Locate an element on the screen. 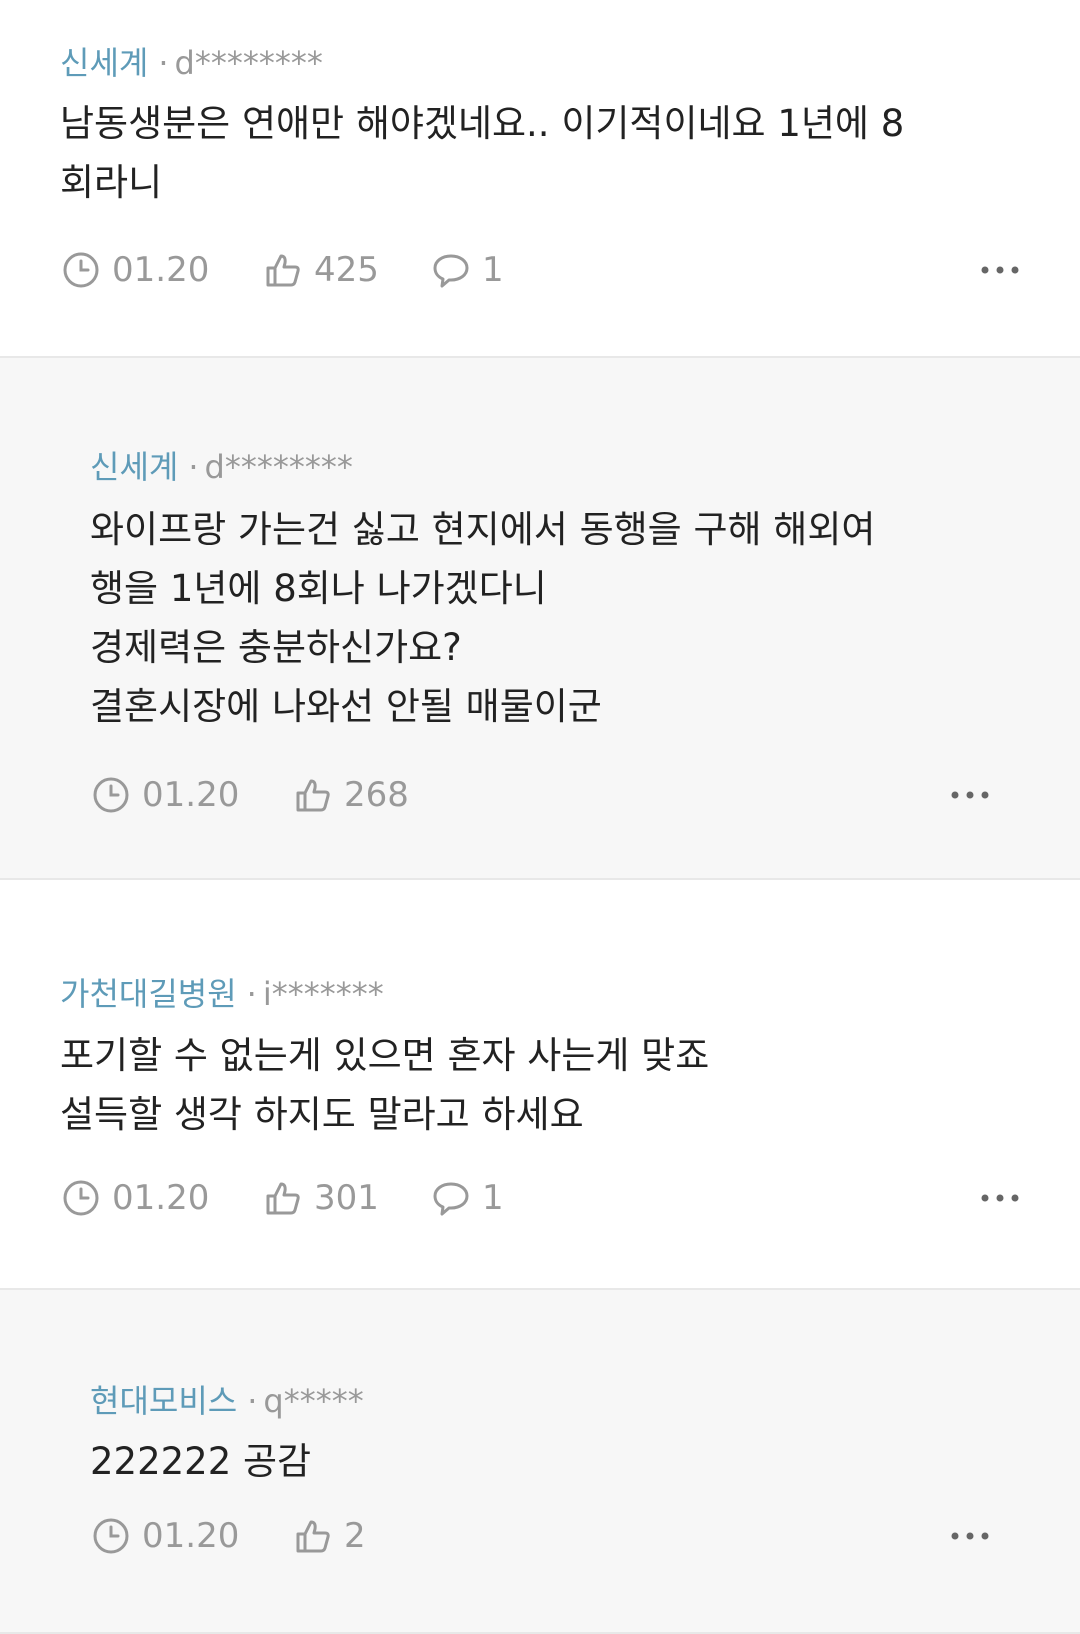 The image size is (1080, 1634). comment-footer: 01.20 268 is located at coordinates (541, 795).